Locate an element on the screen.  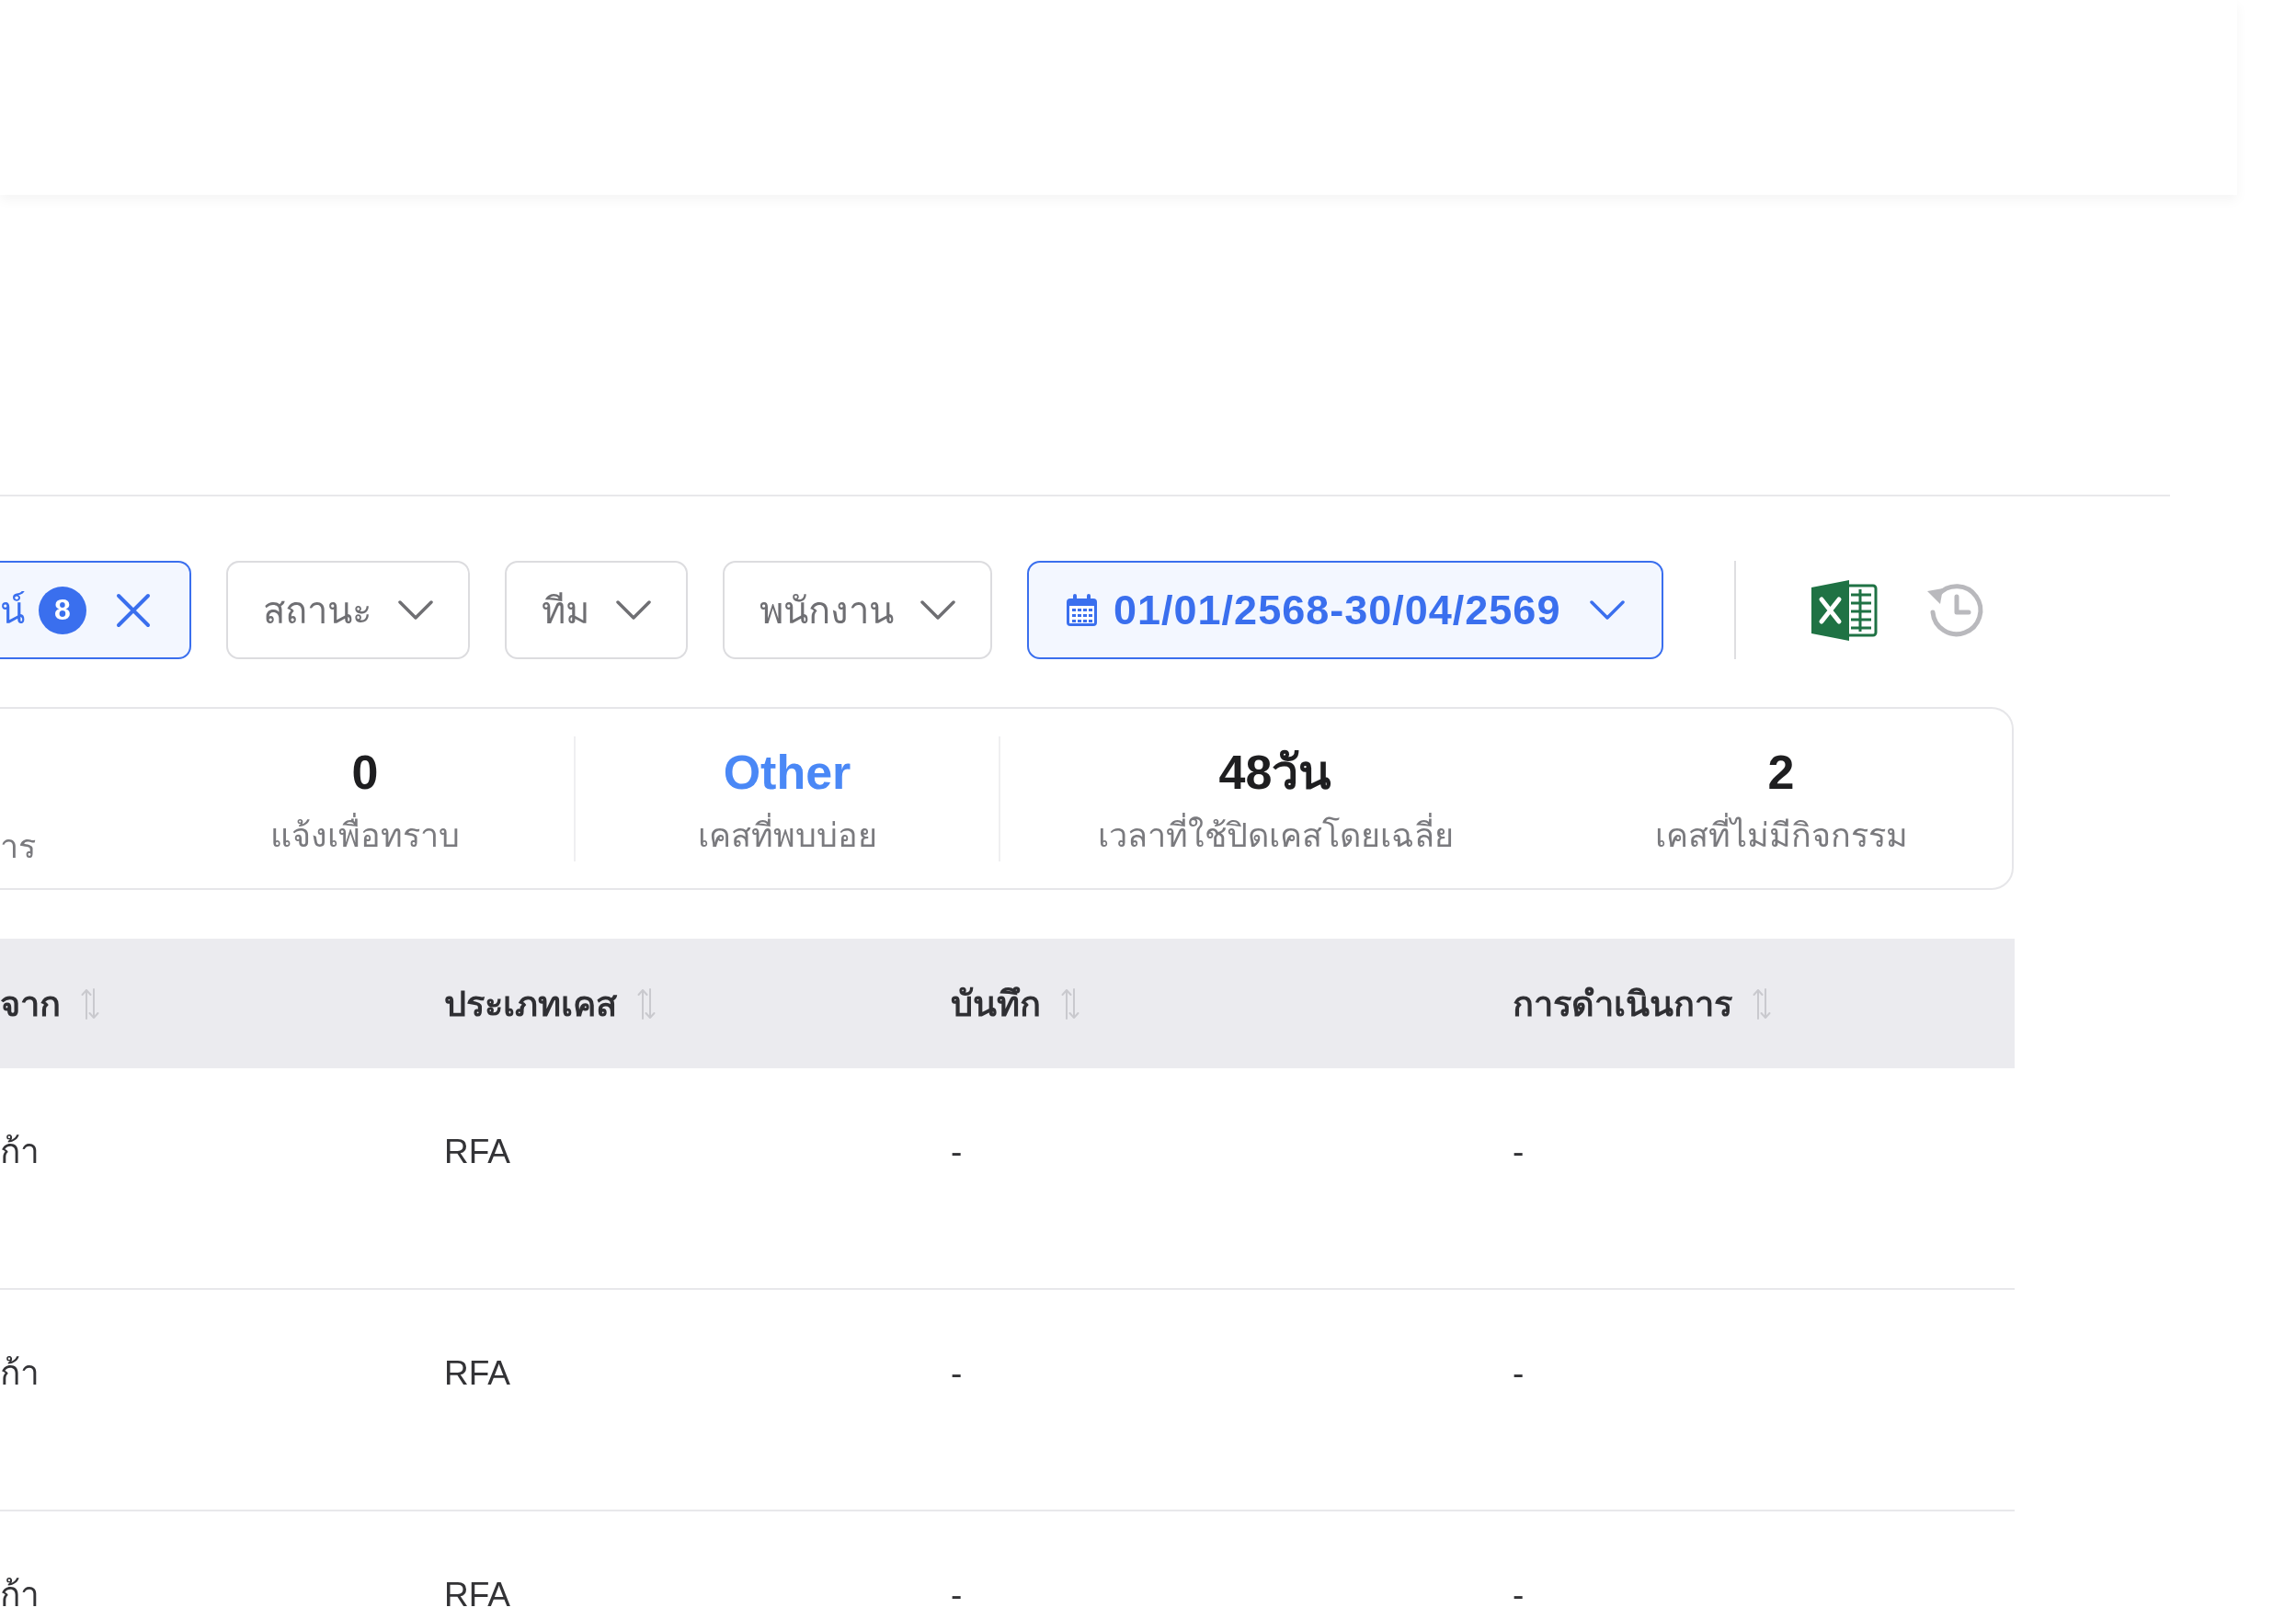
stat-label: เคสที่ไม่มีกิจกรรม is located at coordinates (1781, 836).